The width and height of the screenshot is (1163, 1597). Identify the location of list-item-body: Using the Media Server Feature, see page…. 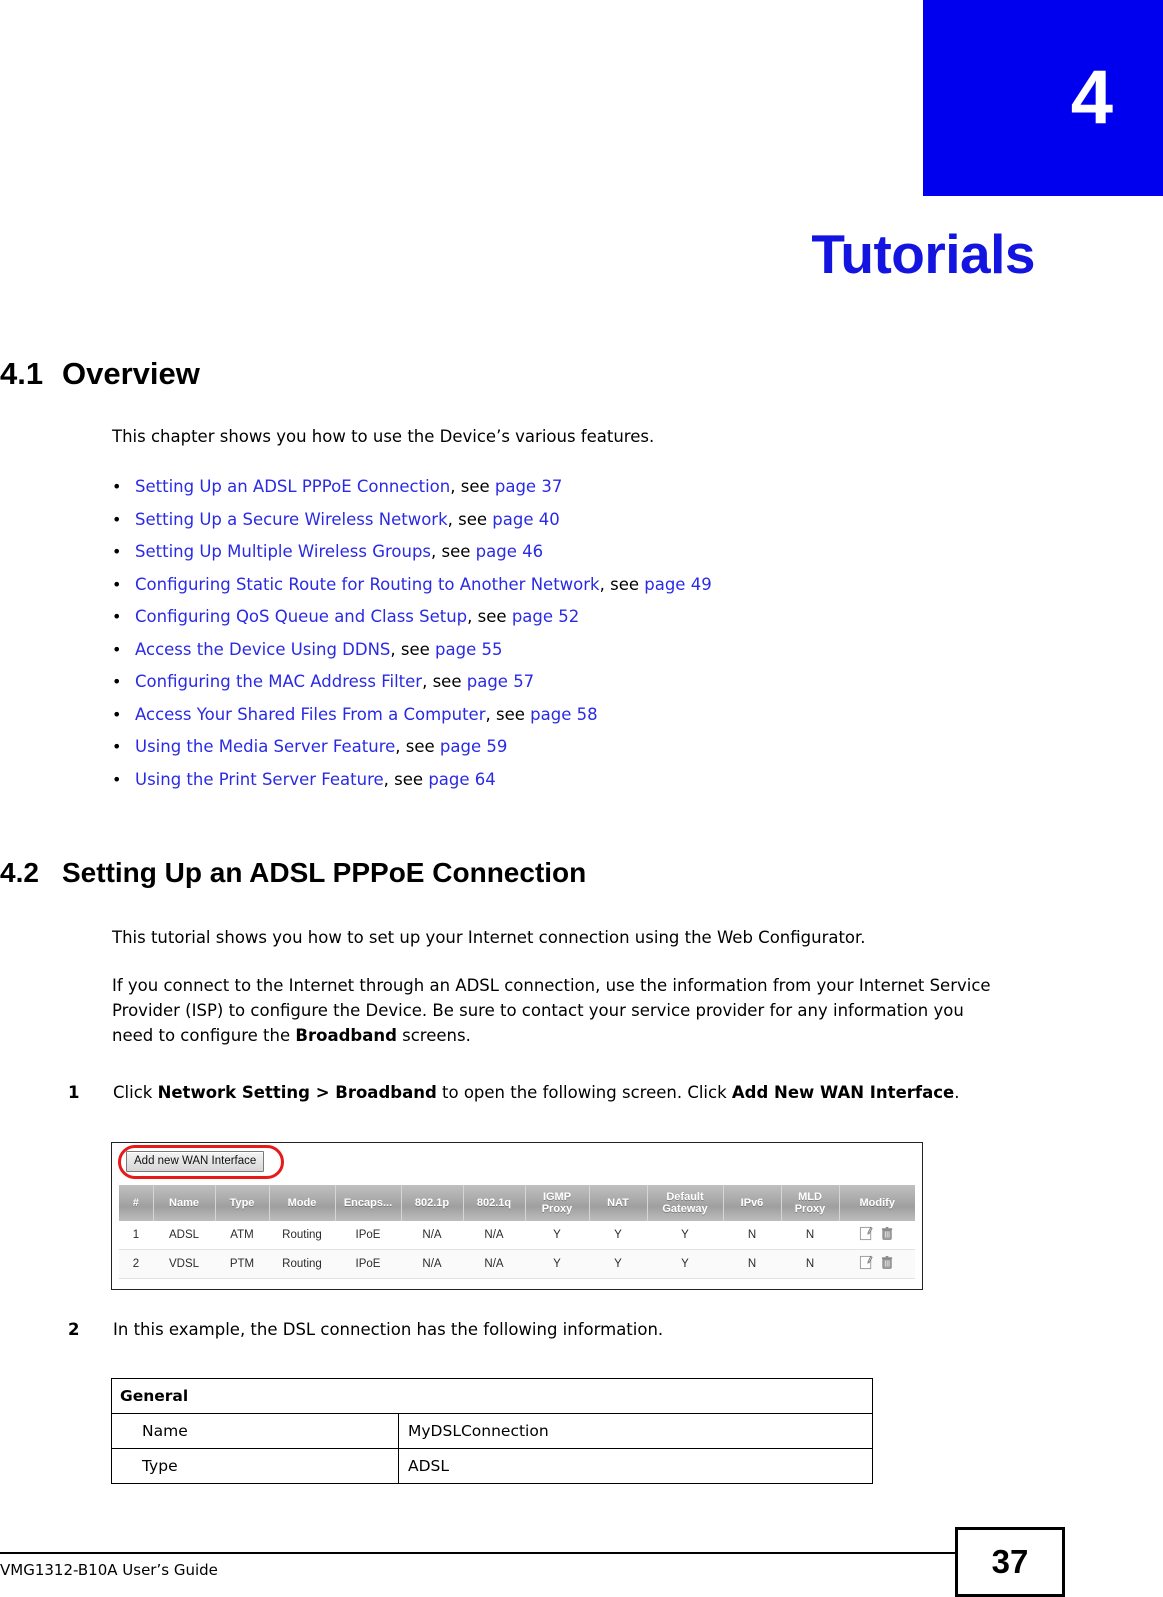
(321, 746).